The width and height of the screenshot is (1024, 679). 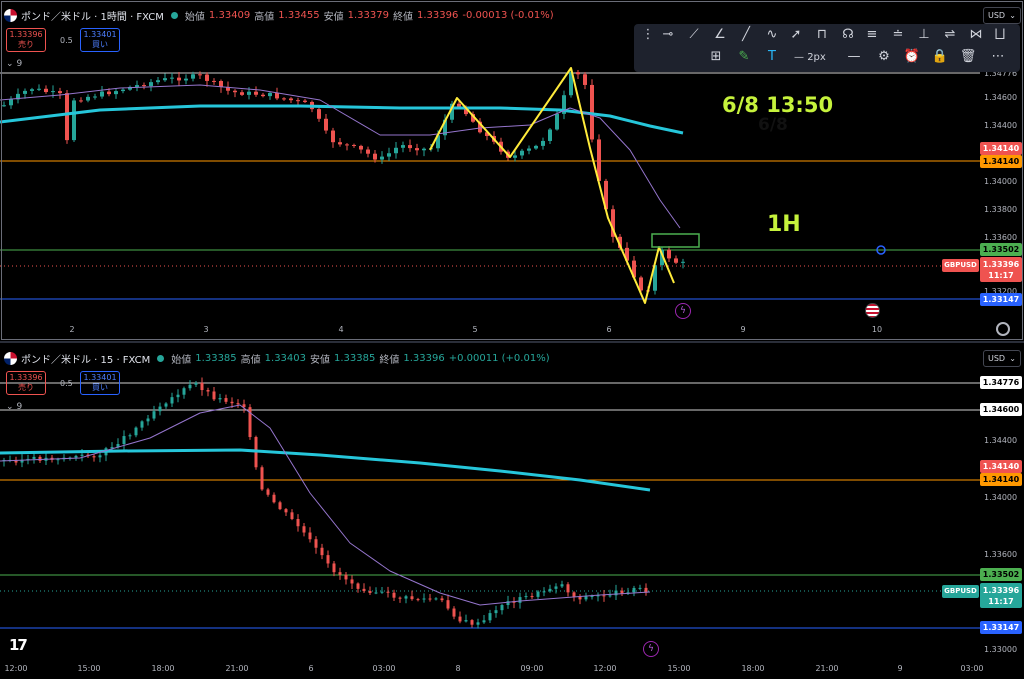 What do you see at coordinates (66, 40) in the screenshot?
I see `spread: 0.5` at bounding box center [66, 40].